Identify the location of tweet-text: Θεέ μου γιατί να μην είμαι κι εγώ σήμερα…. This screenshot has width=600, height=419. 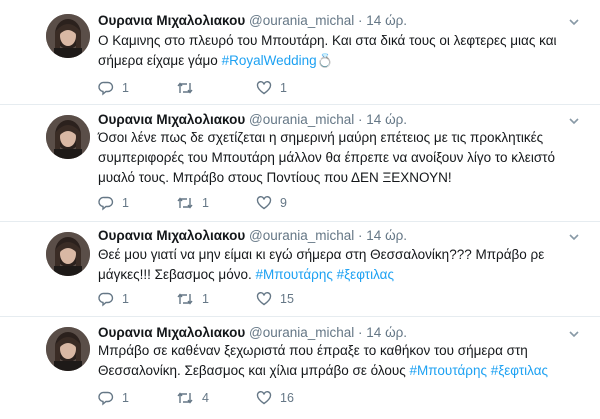
(333, 265).